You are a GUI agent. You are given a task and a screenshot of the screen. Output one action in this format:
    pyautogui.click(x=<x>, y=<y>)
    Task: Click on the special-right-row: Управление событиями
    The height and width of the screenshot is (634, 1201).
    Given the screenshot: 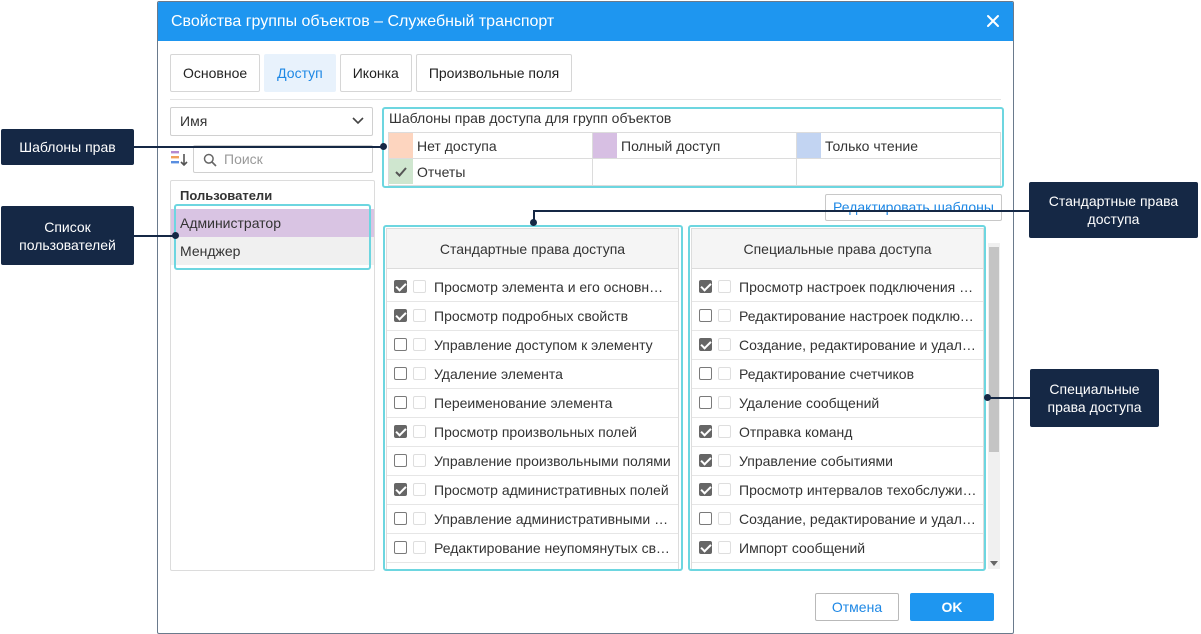 What is the action you would take?
    pyautogui.click(x=837, y=461)
    